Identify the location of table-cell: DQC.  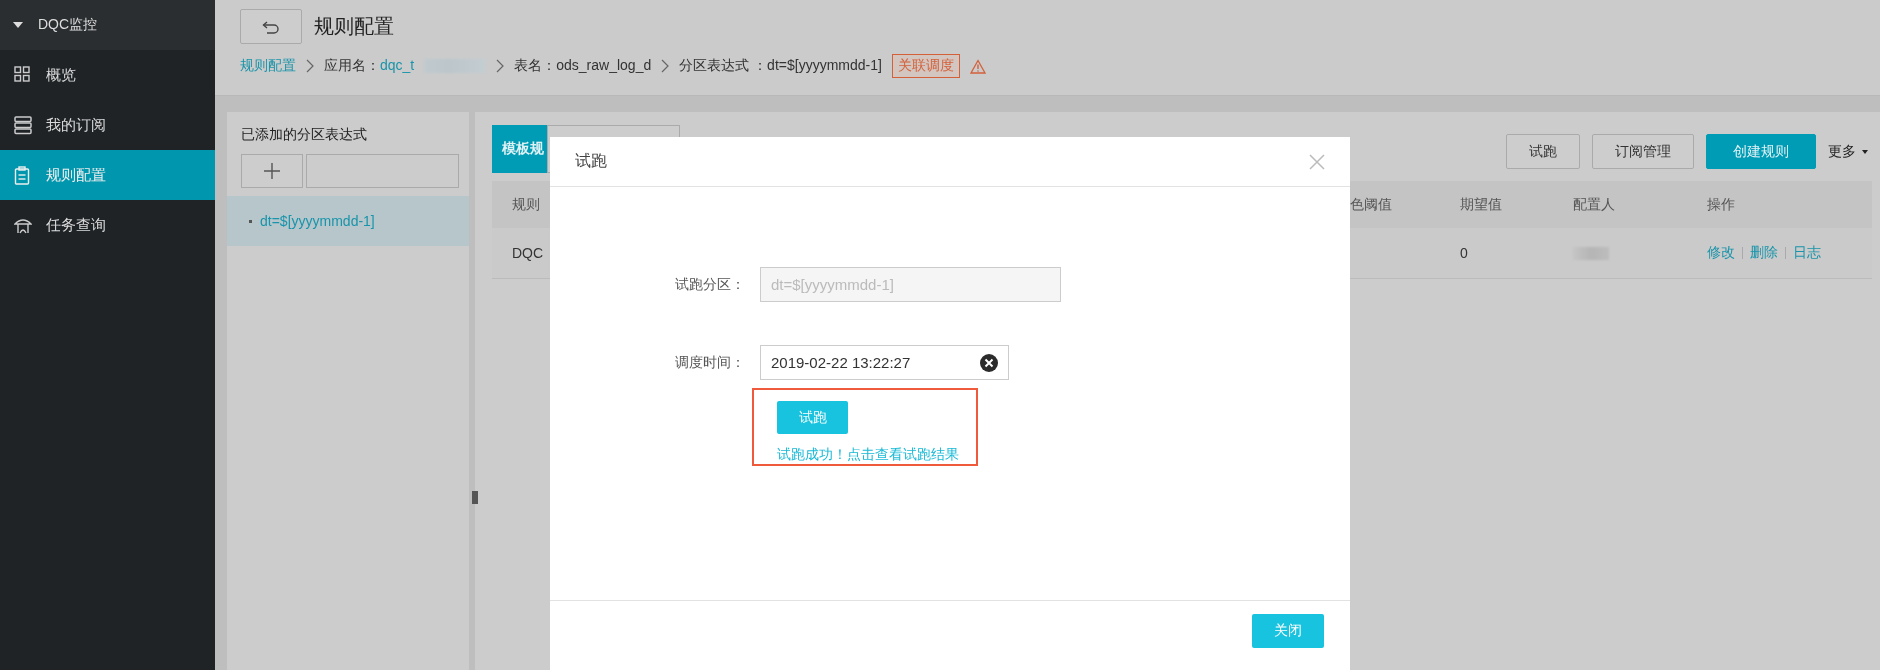
(528, 253).